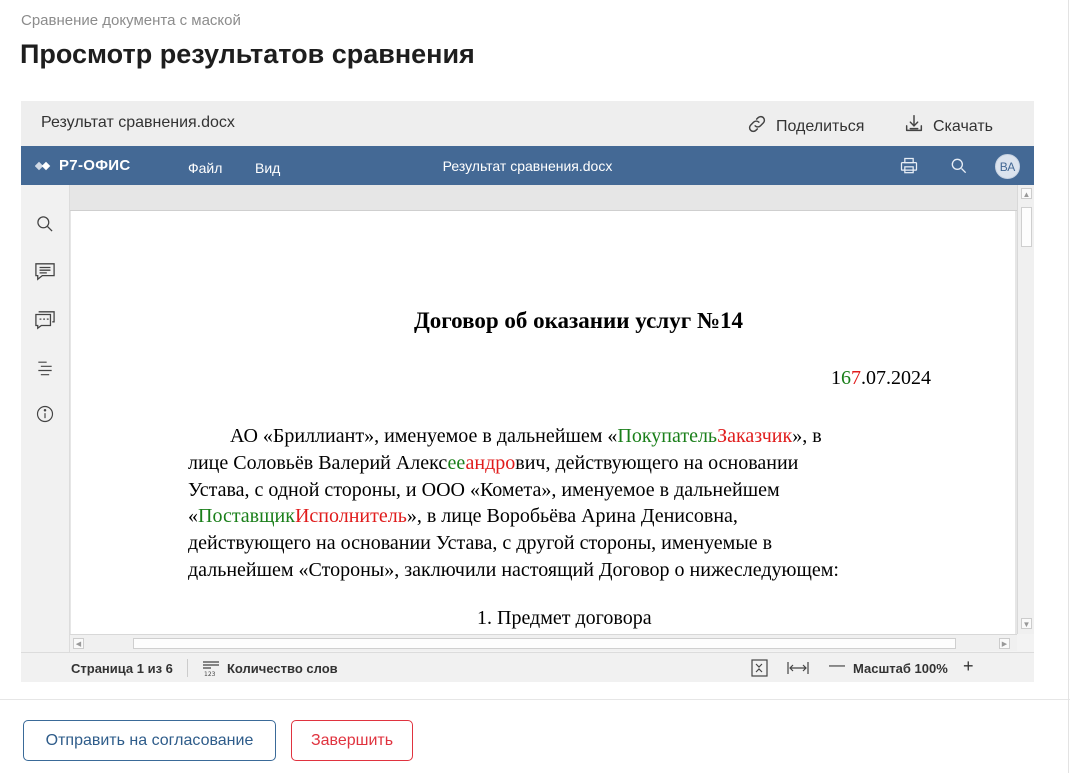 The image size is (1070, 773). Describe the element at coordinates (578, 320) in the screenshot. I see `document-heading: Договор об оказании услуг №14` at that location.